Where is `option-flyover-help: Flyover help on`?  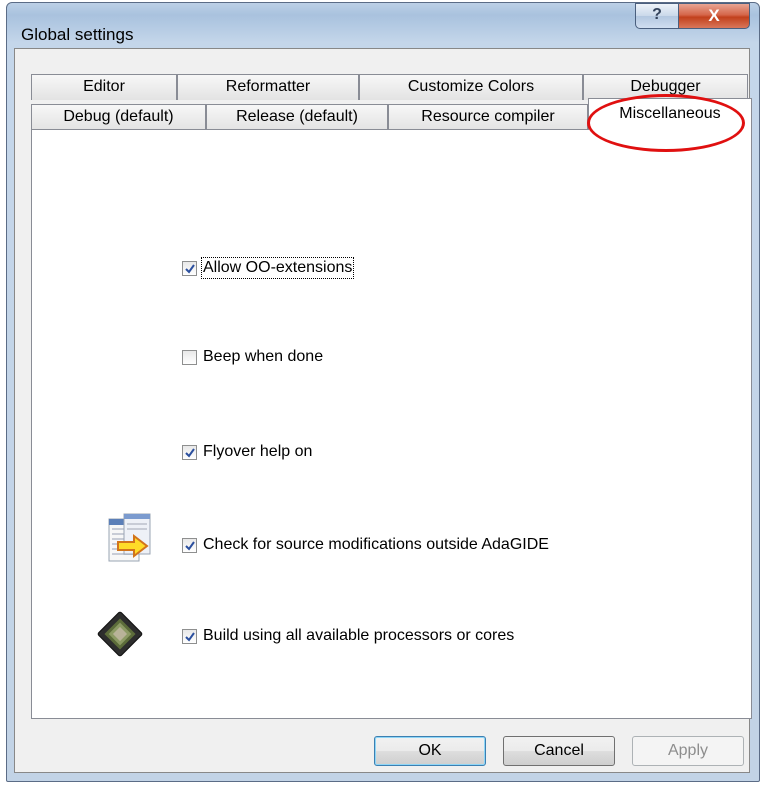
option-flyover-help: Flyover help on is located at coordinates (247, 452).